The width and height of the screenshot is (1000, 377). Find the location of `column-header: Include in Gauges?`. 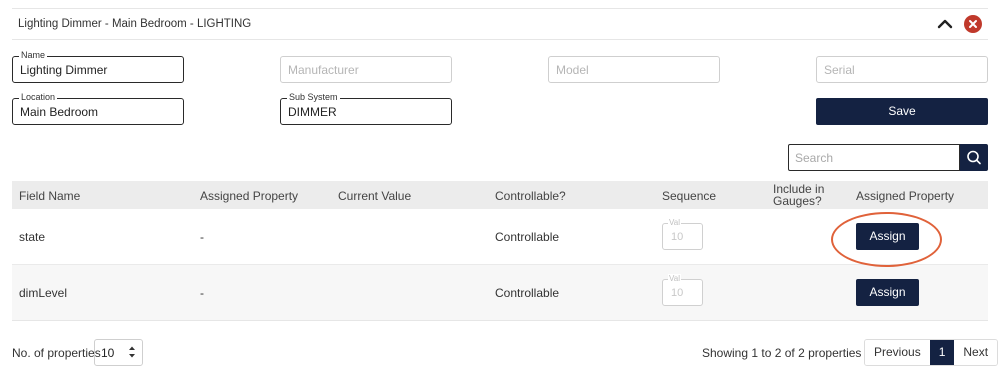

column-header: Include in Gauges? is located at coordinates (799, 195).